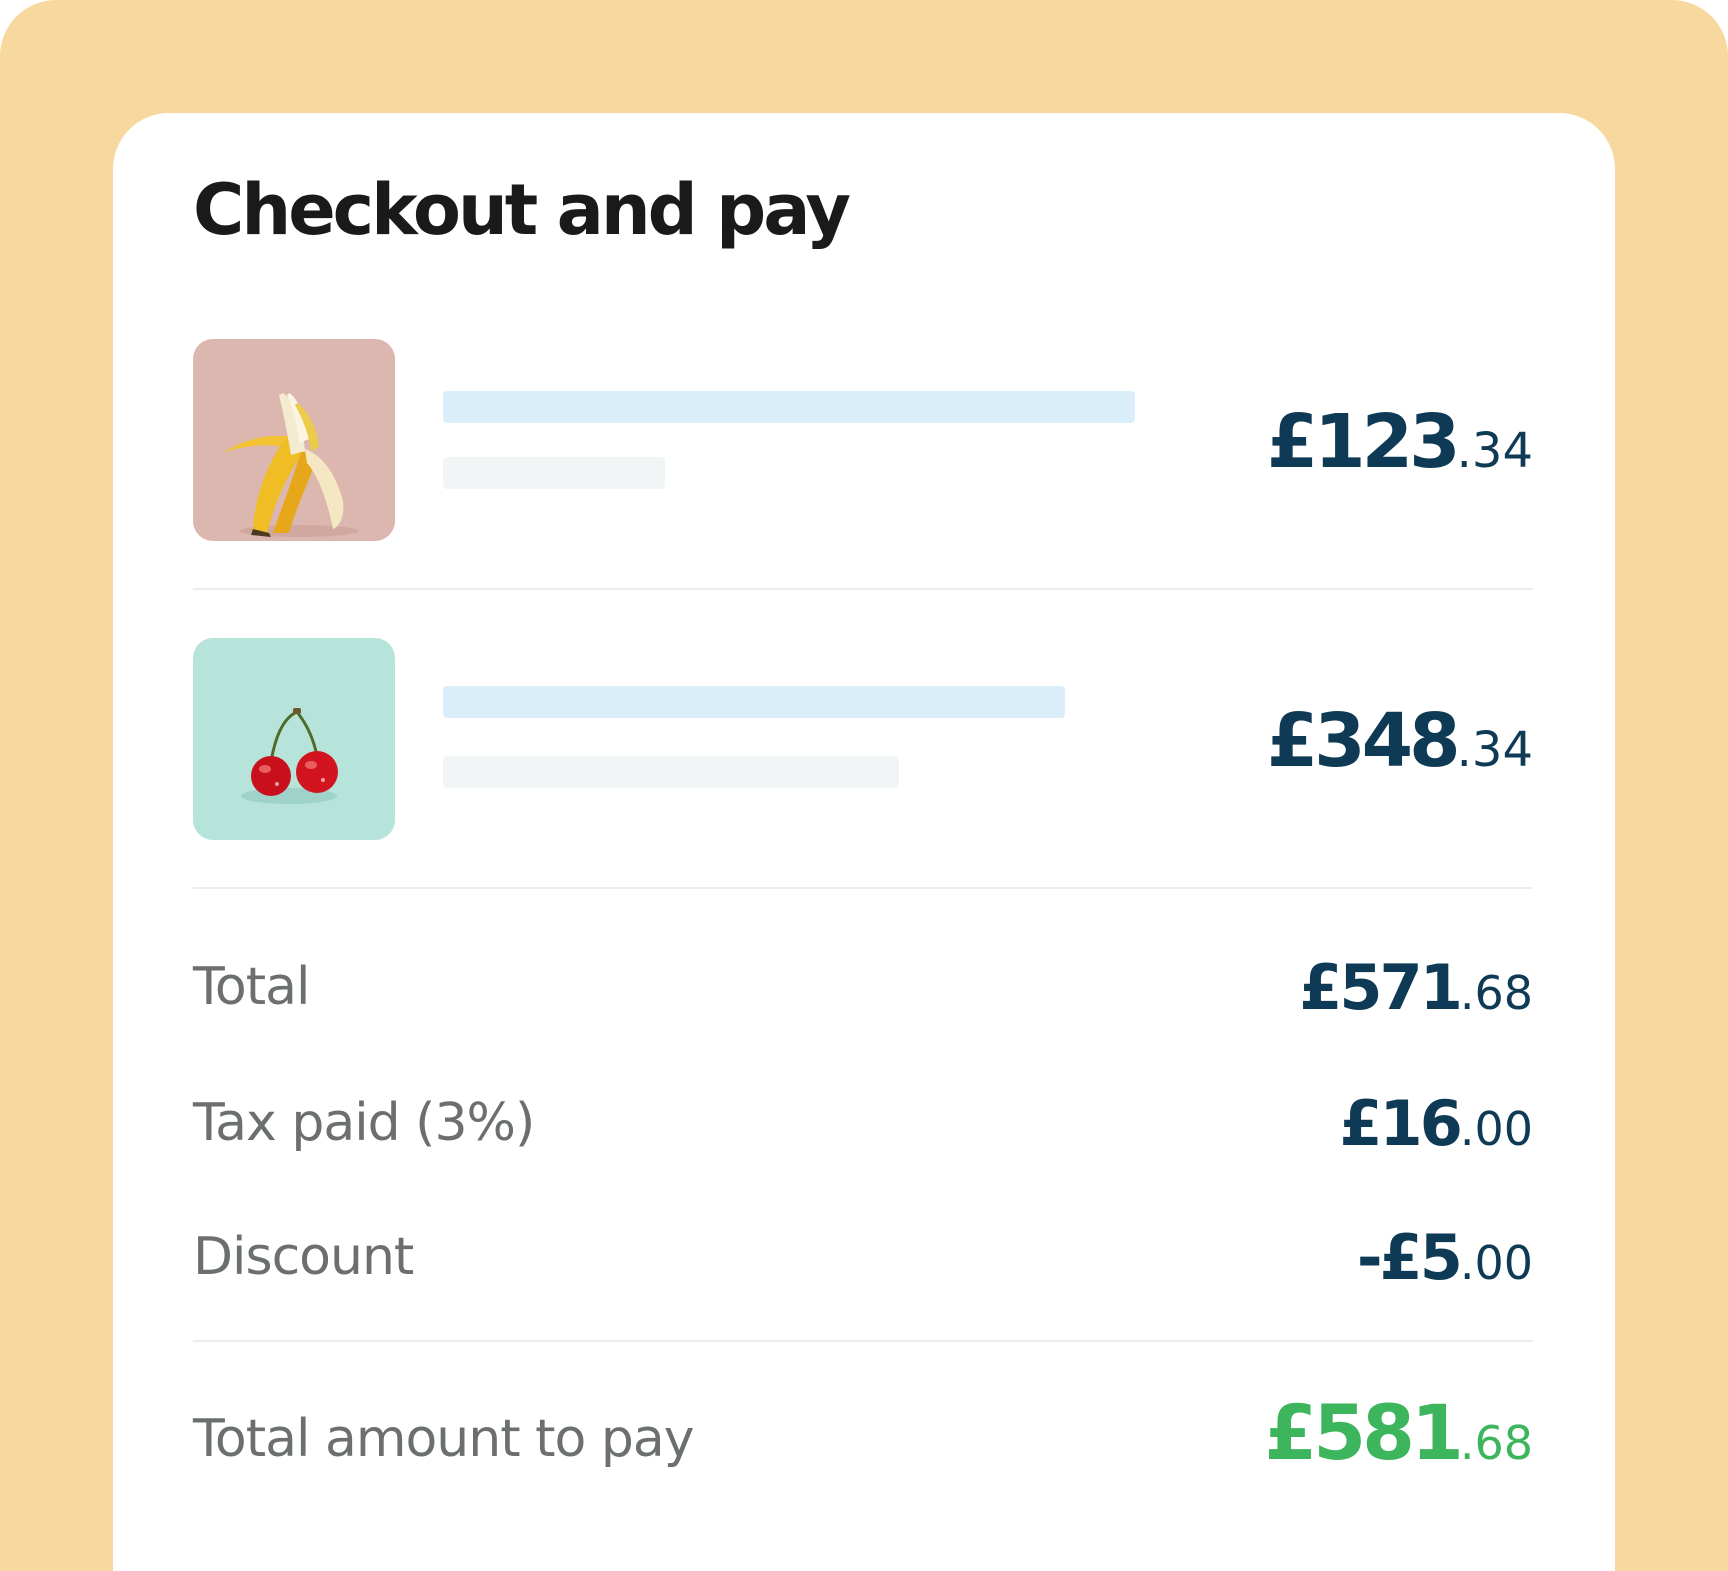  Describe the element at coordinates (863, 1123) in the screenshot. I see `summary-tax-row: Tax paid (3%) £16.00` at that location.